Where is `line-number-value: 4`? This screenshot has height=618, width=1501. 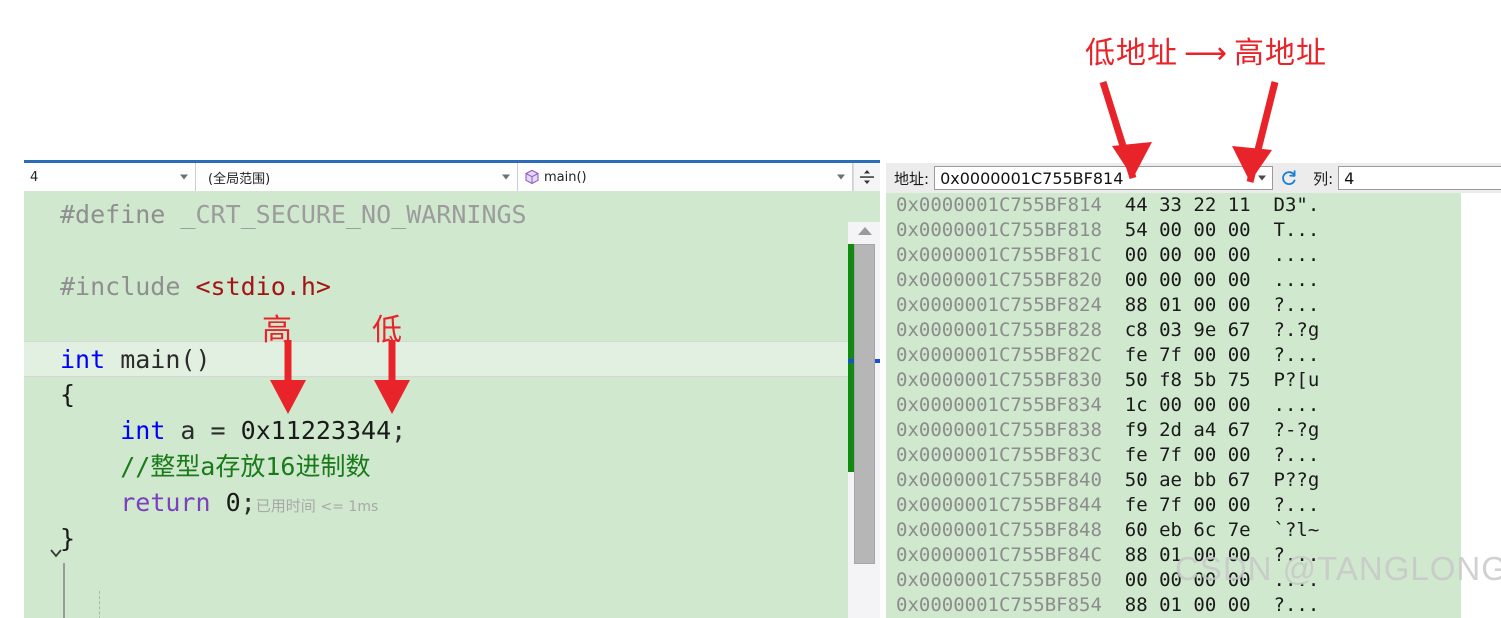
line-number-value: 4 is located at coordinates (34, 177).